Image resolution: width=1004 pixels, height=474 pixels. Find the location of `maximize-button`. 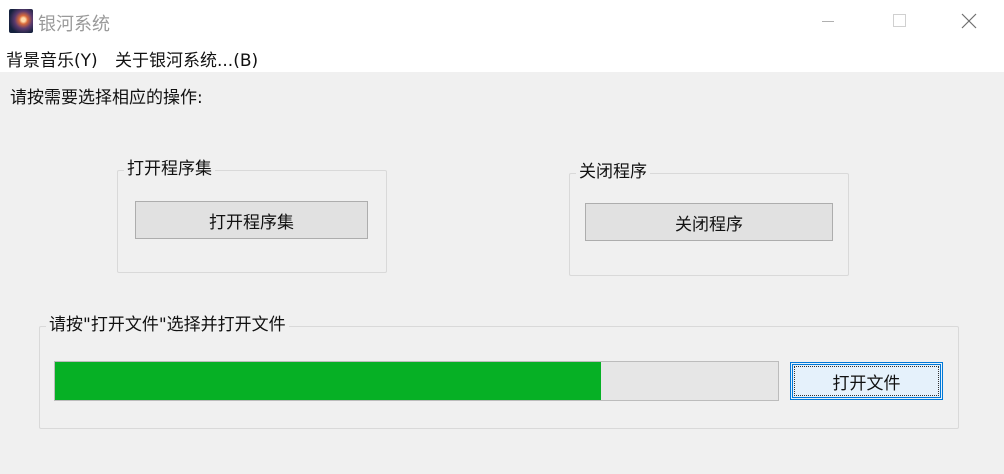

maximize-button is located at coordinates (899, 21).